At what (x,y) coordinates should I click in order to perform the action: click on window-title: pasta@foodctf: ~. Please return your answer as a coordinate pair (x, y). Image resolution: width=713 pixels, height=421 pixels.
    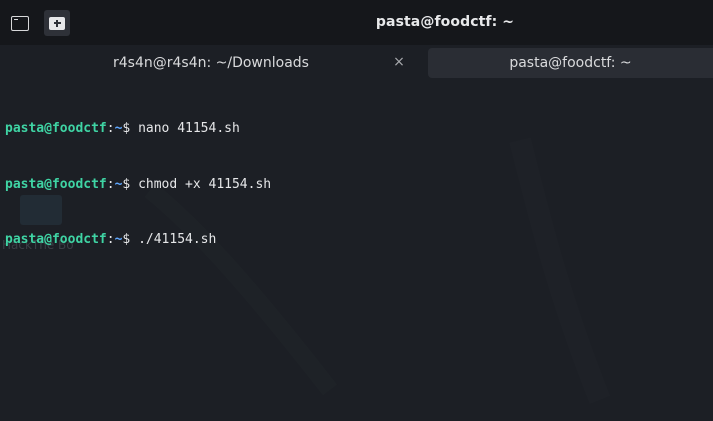
    Looking at the image, I should click on (445, 22).